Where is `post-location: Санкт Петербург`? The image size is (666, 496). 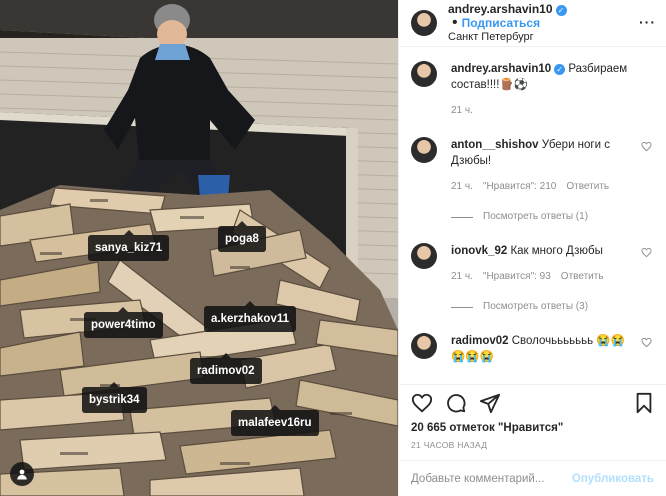 post-location: Санкт Петербург is located at coordinates (552, 37).